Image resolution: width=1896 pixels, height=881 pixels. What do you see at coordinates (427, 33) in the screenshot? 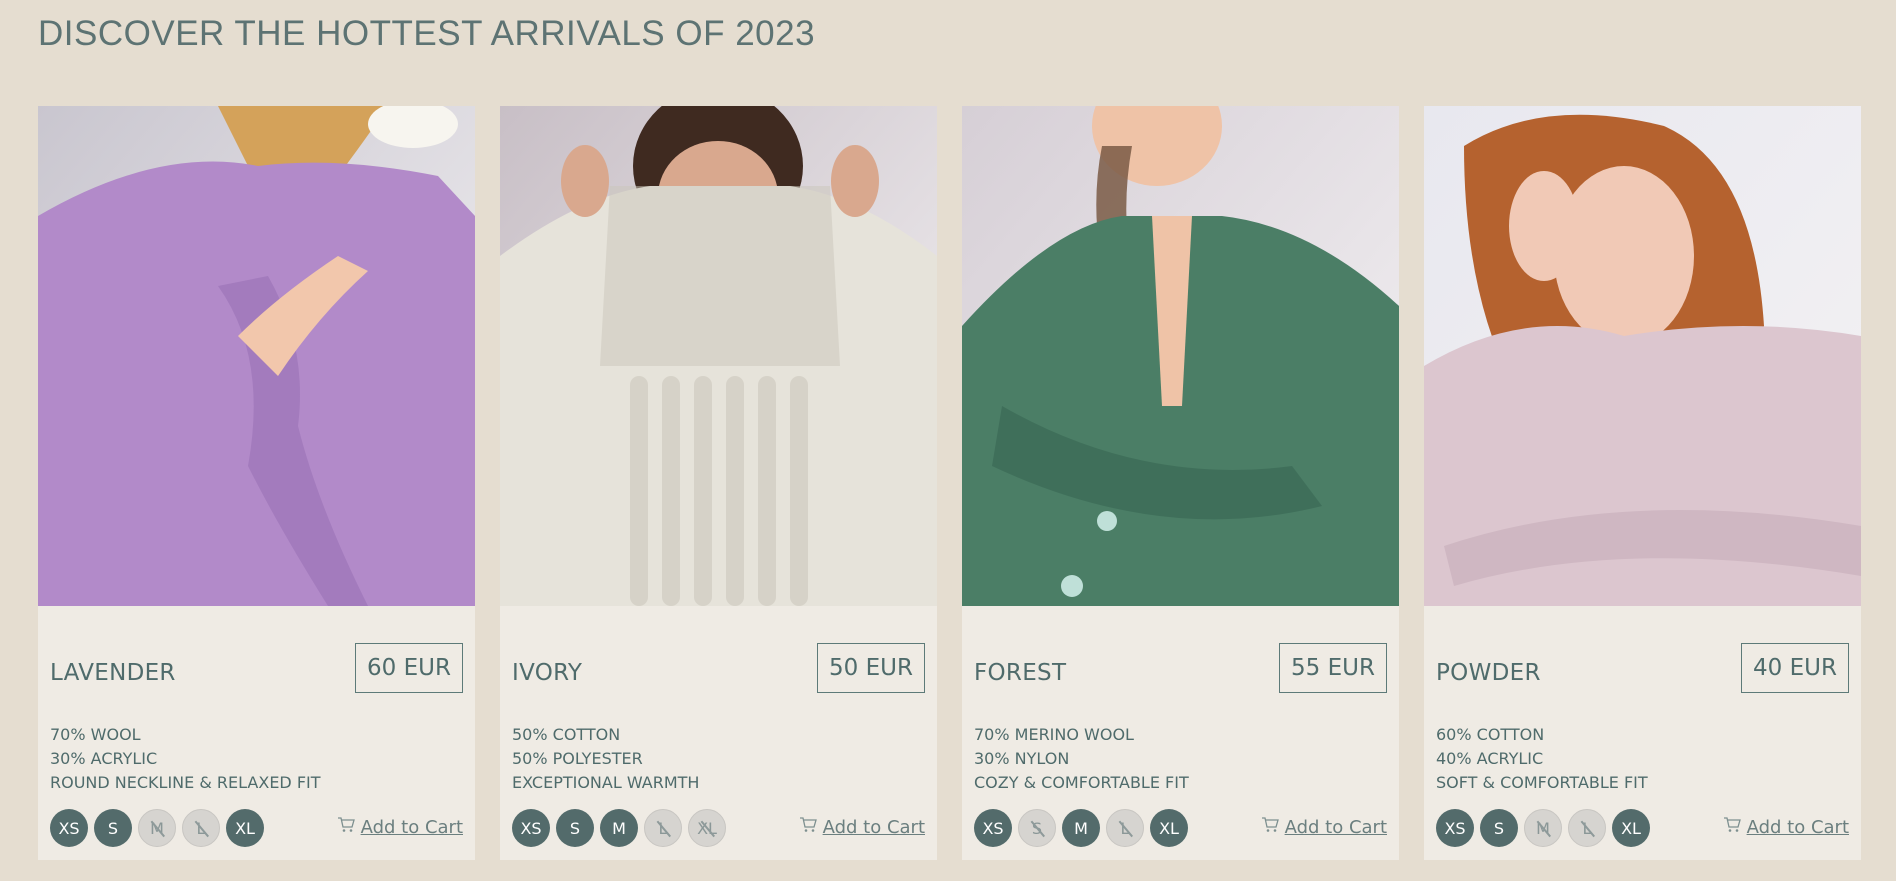
I see `page-title: DISCOVER THE HOTTEST ARRIVALS OF 2023` at bounding box center [427, 33].